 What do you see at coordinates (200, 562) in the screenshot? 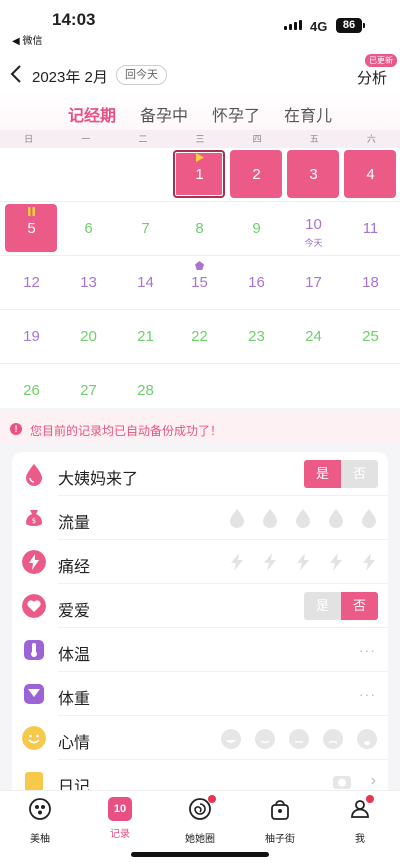
I see `record-row-cramps: 痛经` at bounding box center [200, 562].